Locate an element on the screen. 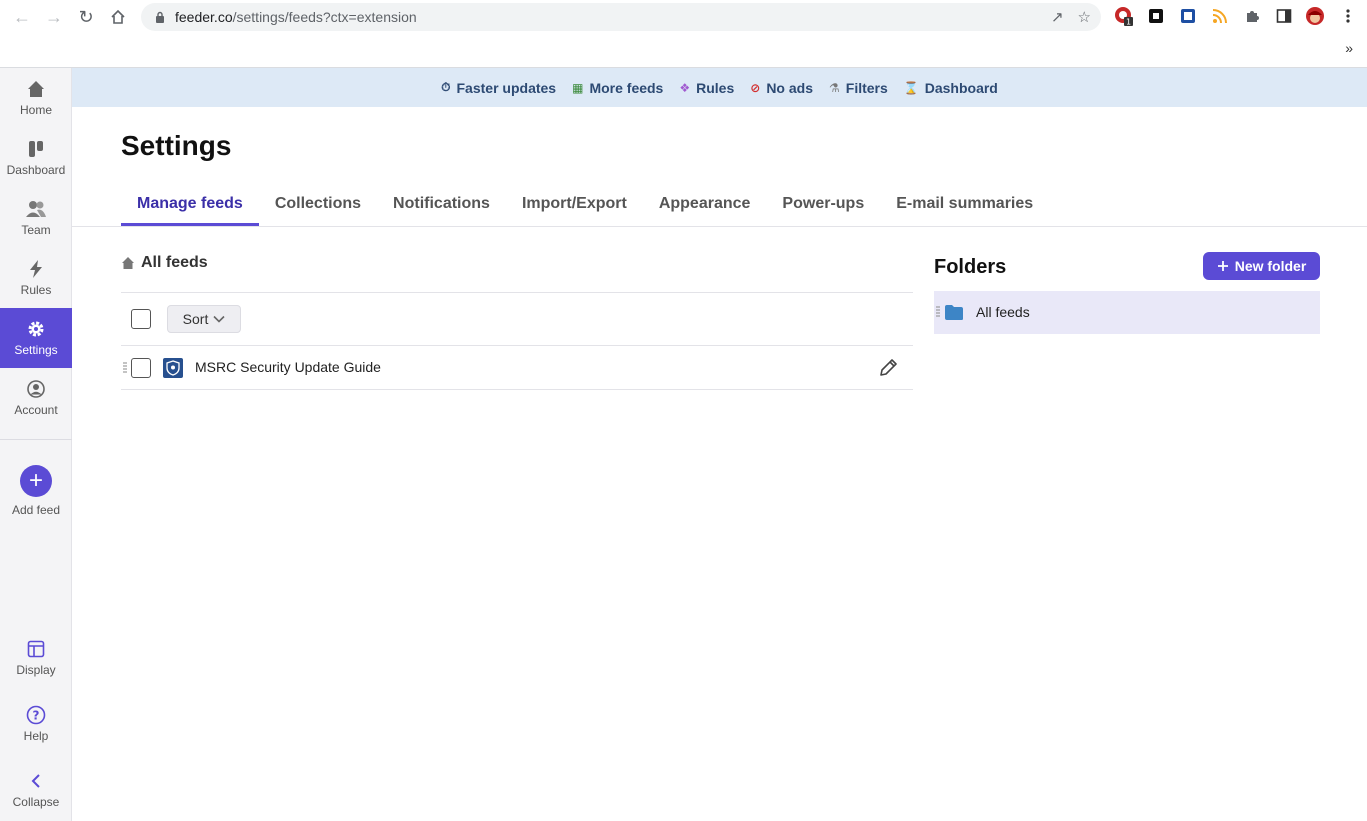 The image size is (1367, 821). tab-power-ups: Power-ups is located at coordinates (823, 207).